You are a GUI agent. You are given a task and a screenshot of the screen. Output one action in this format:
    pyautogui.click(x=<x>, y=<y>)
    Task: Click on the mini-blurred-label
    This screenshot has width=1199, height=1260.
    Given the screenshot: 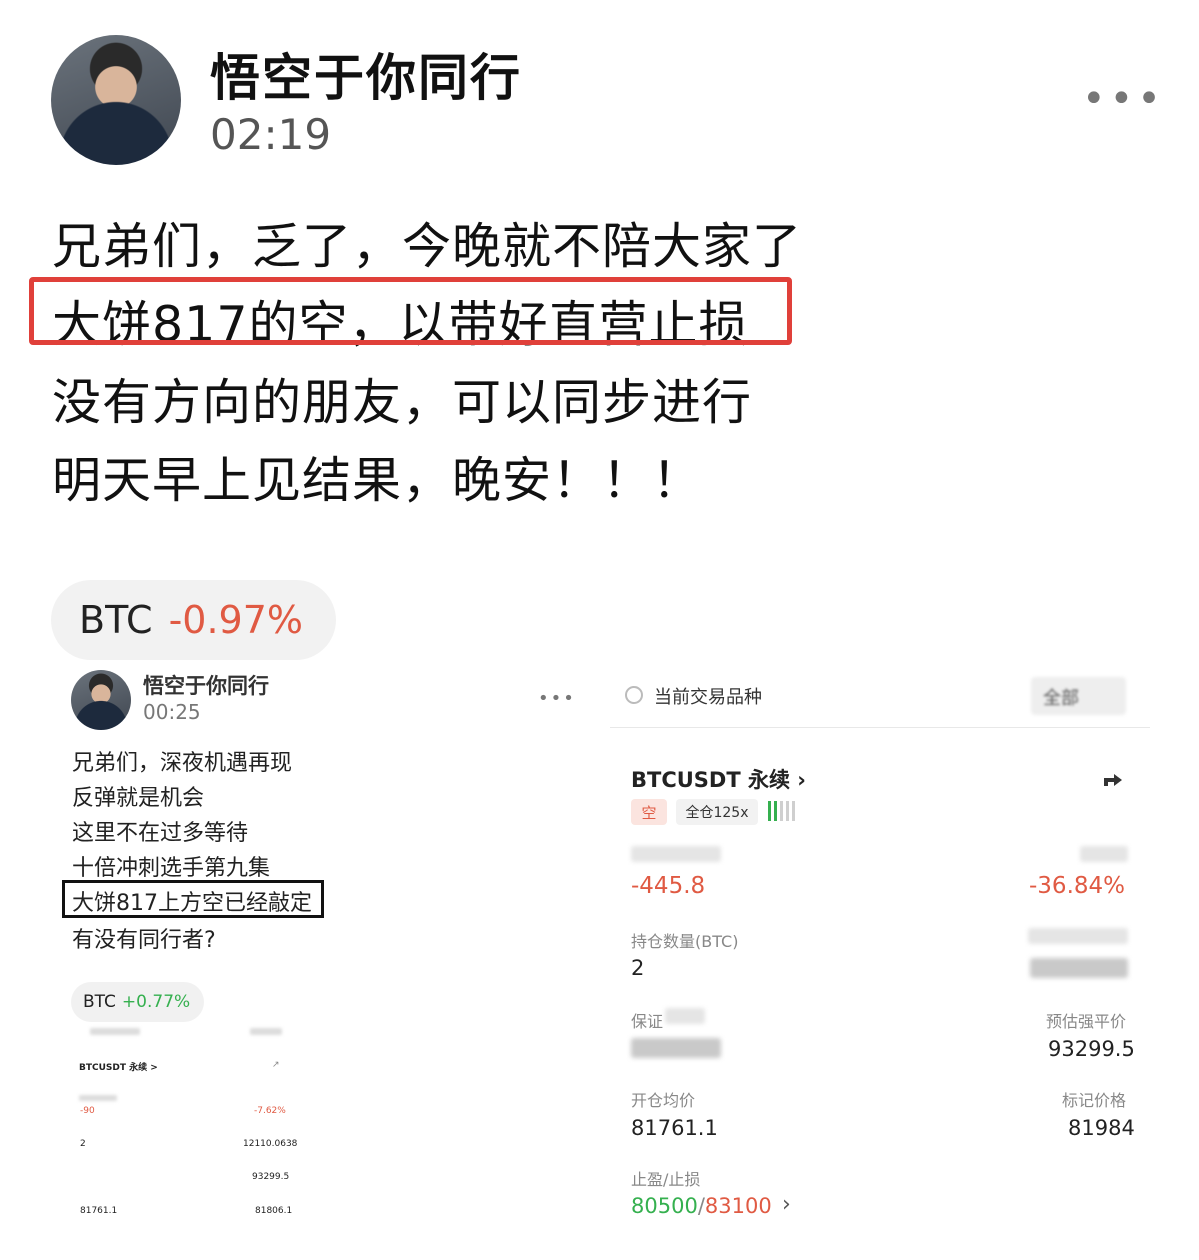 What is the action you would take?
    pyautogui.click(x=98, y=1098)
    